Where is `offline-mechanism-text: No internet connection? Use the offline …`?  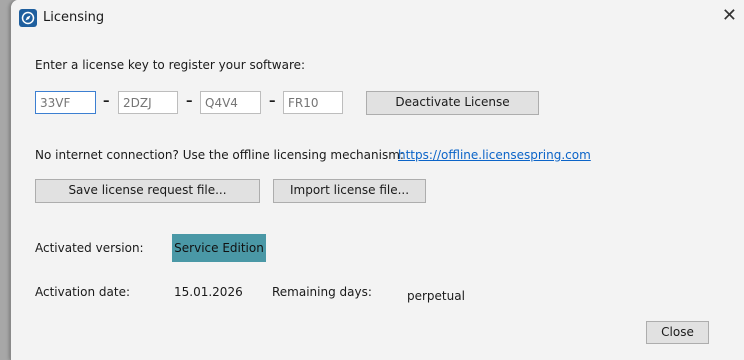 offline-mechanism-text: No internet connection? Use the offline … is located at coordinates (219, 155).